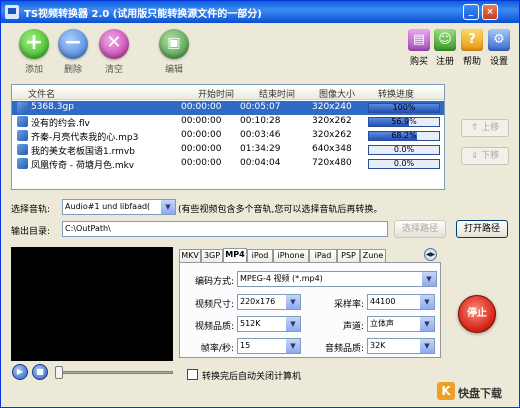  Describe the element at coordinates (85, 138) in the screenshot. I see `cell-filename: 齐秦-月亮代表我的心.mp3` at that location.